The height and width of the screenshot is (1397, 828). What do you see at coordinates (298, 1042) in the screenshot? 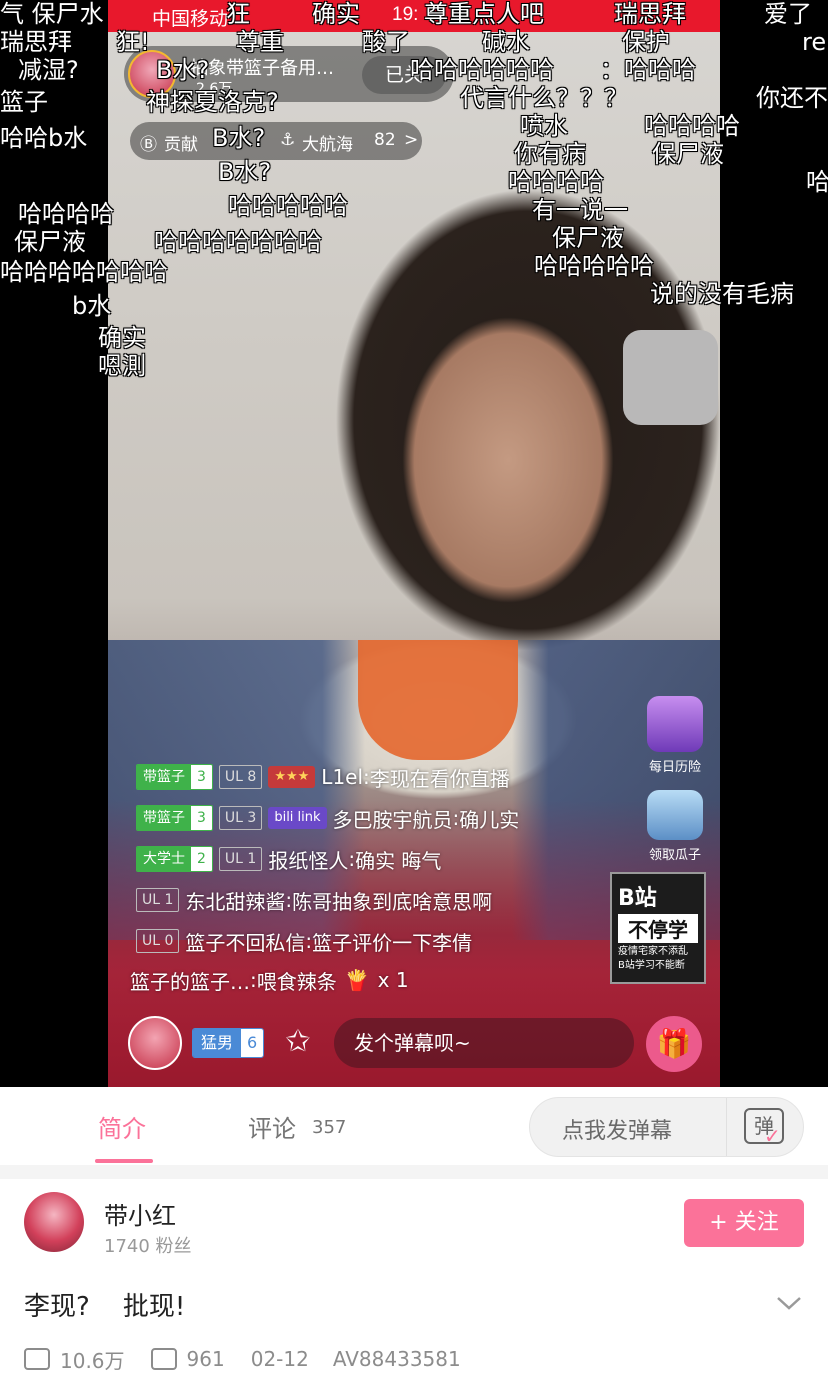
I see `star-icon: ✩` at bounding box center [298, 1042].